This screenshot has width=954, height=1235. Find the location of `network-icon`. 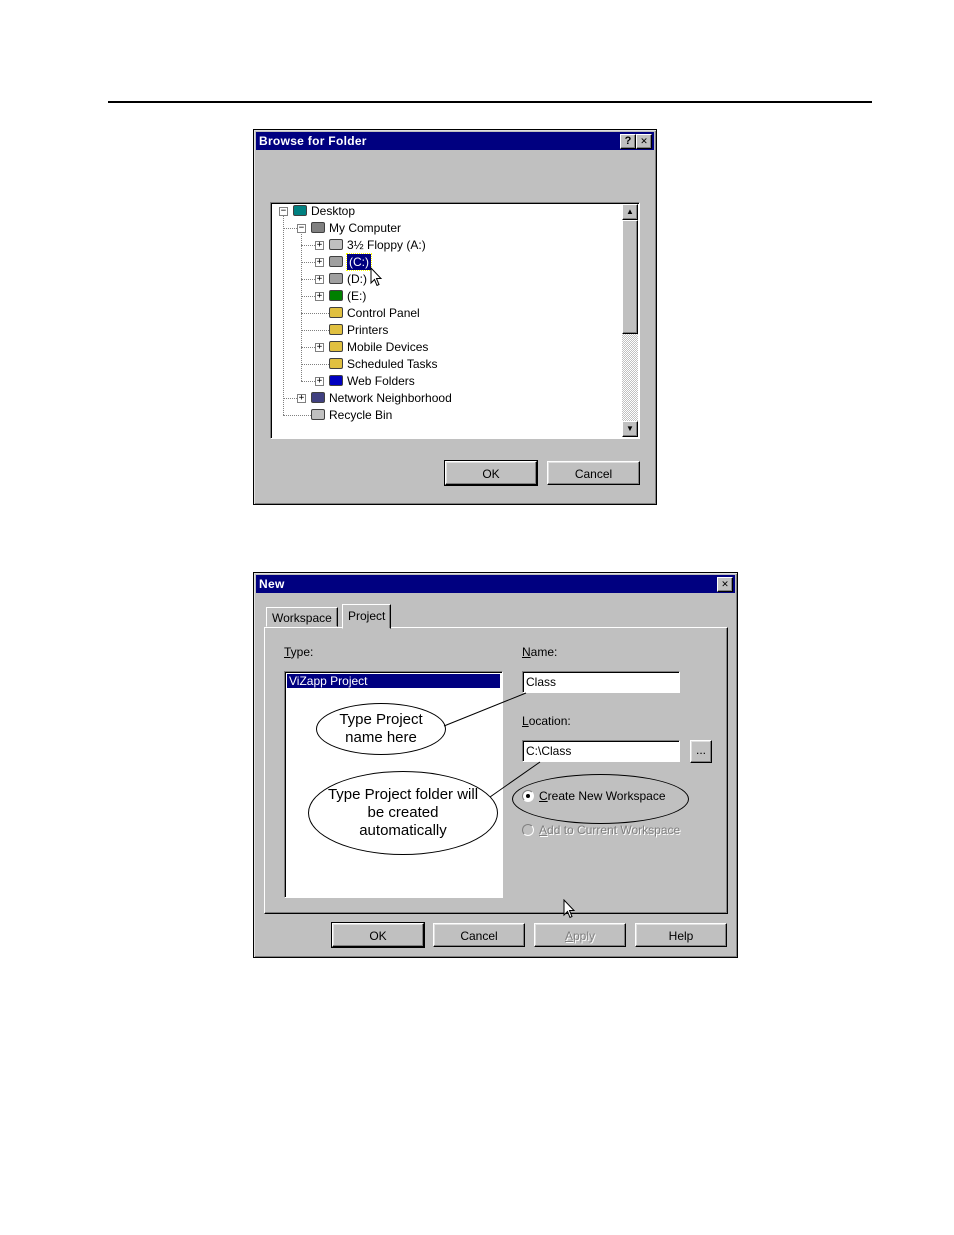

network-icon is located at coordinates (318, 397).